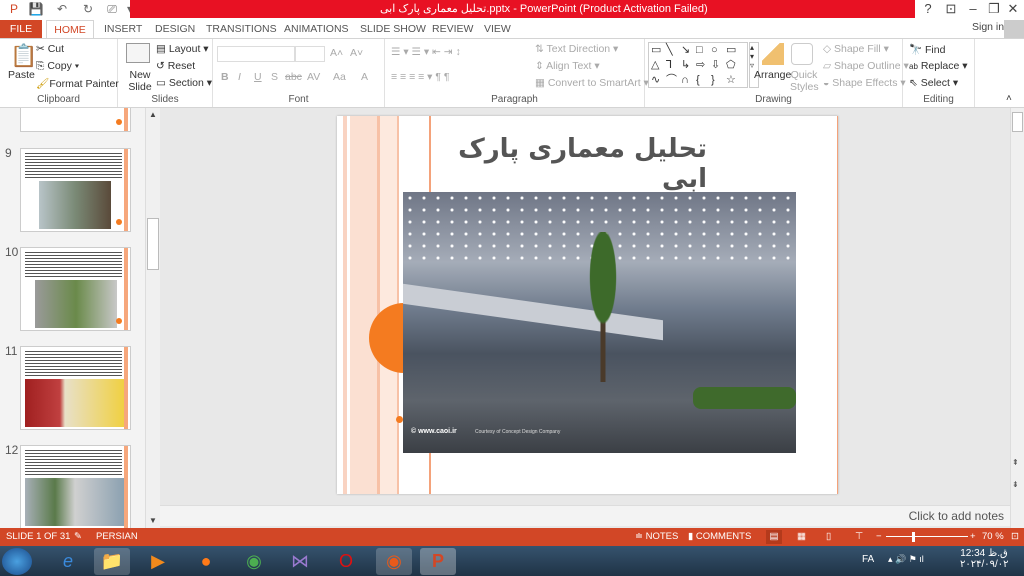 Image resolution: width=1024 pixels, height=576 pixels. Describe the element at coordinates (718, 65) in the screenshot. I see `shape-option: ⇩` at that location.